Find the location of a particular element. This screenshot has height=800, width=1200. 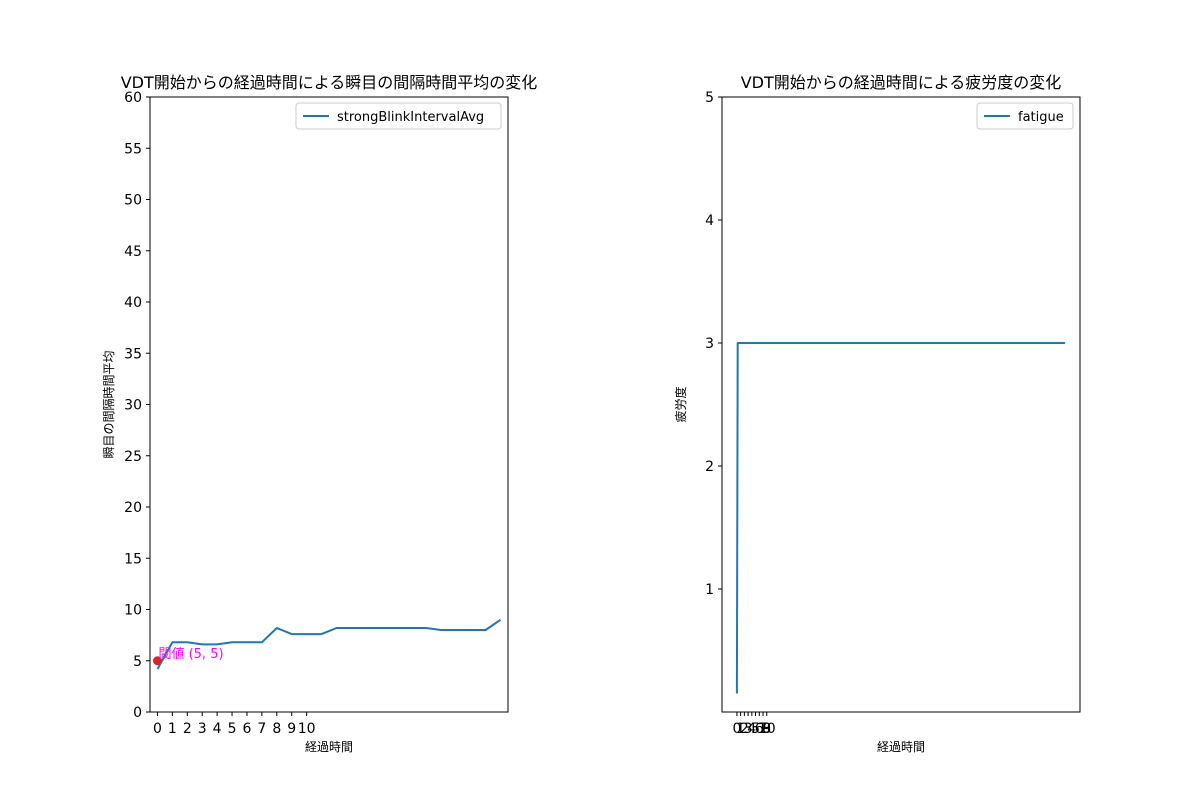

x-tick-label: 3 is located at coordinates (202, 729).